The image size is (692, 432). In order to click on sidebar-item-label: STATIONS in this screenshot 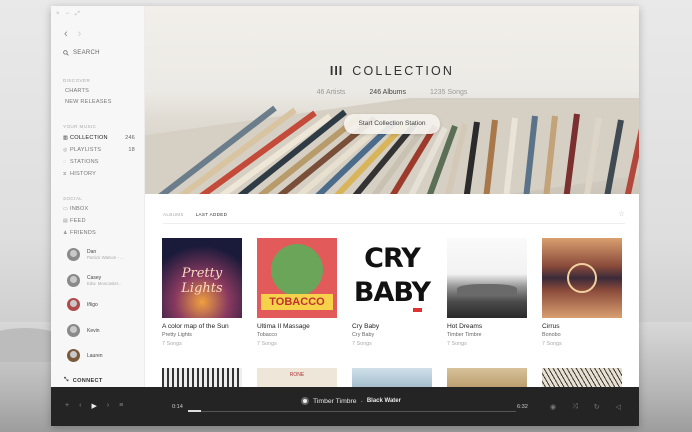, I will do `click(84, 162)`.